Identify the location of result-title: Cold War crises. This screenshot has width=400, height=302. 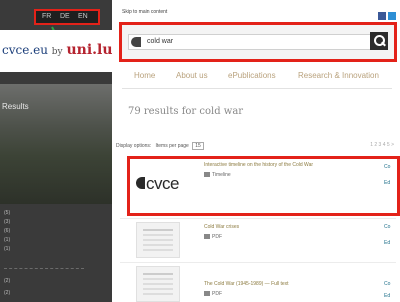
(221, 227).